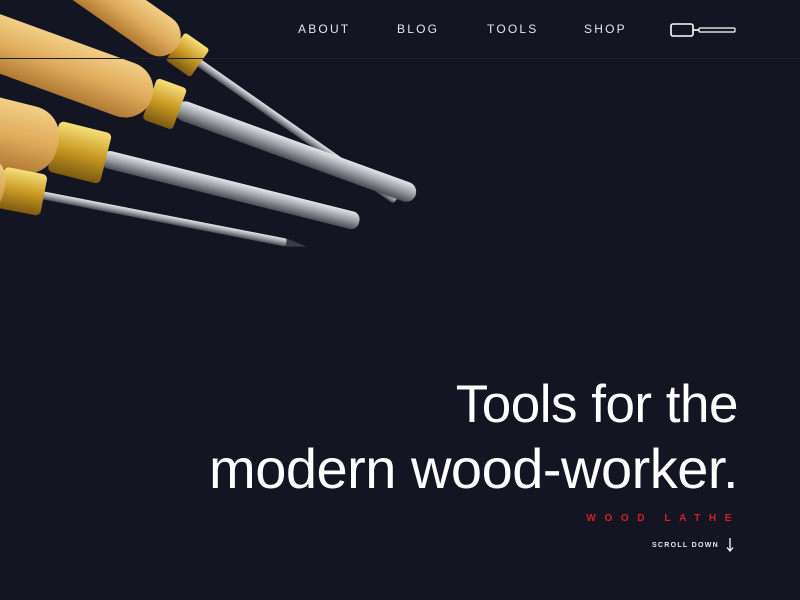  What do you see at coordinates (418, 29) in the screenshot?
I see `nav-link-blog: BLOG` at bounding box center [418, 29].